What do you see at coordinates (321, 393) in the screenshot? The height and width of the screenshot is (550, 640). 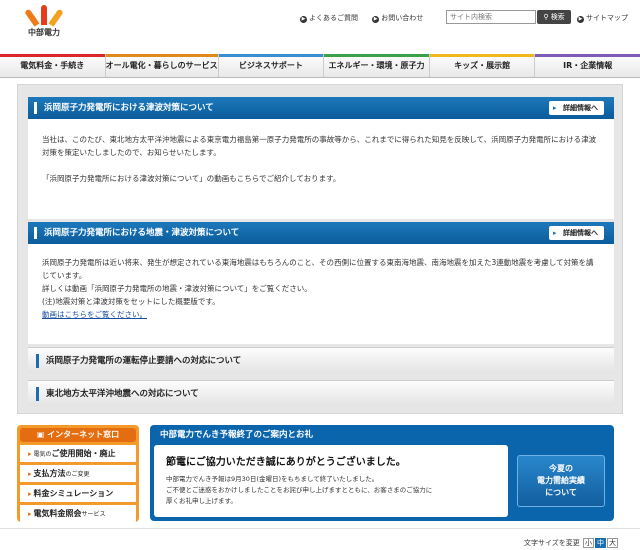 I see `sub-link-tohoku: 東北地方太平洋沖地震への対応について` at bounding box center [321, 393].